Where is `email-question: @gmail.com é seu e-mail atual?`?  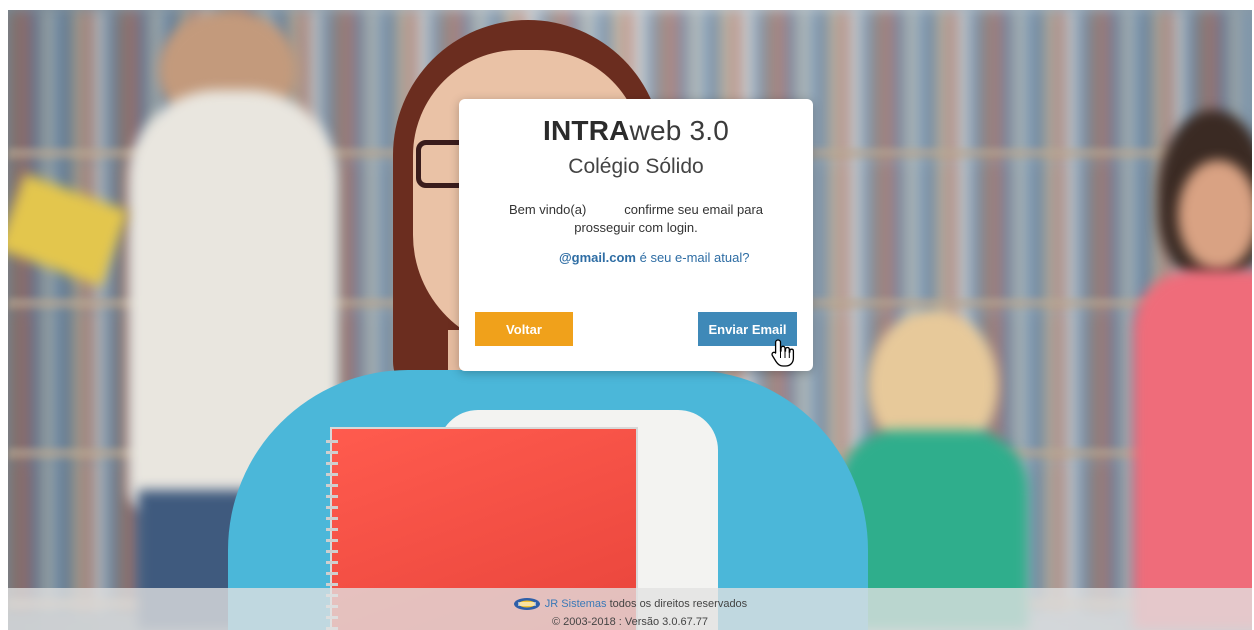 email-question: @gmail.com é seu e-mail atual? is located at coordinates (636, 257).